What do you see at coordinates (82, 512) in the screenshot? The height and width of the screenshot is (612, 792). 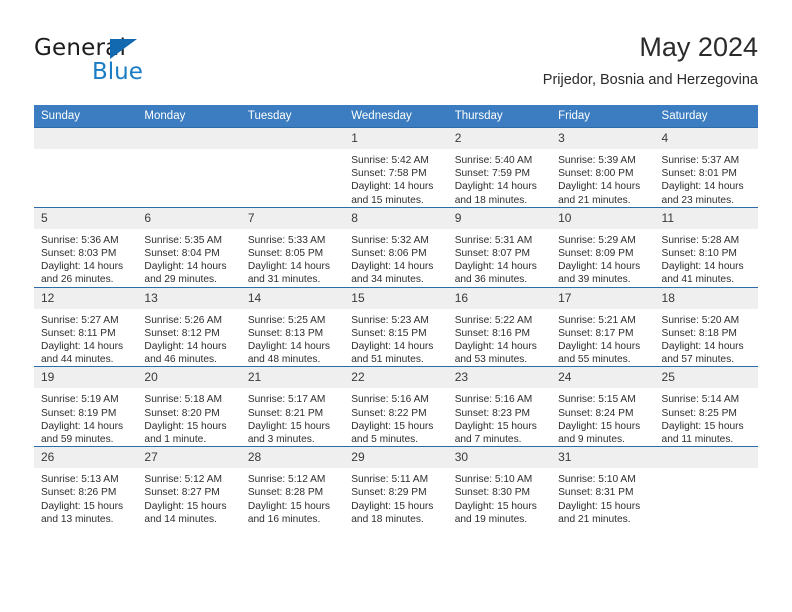 I see `daylight-text: Daylight: 15 hours and 13 minutes.` at bounding box center [82, 512].